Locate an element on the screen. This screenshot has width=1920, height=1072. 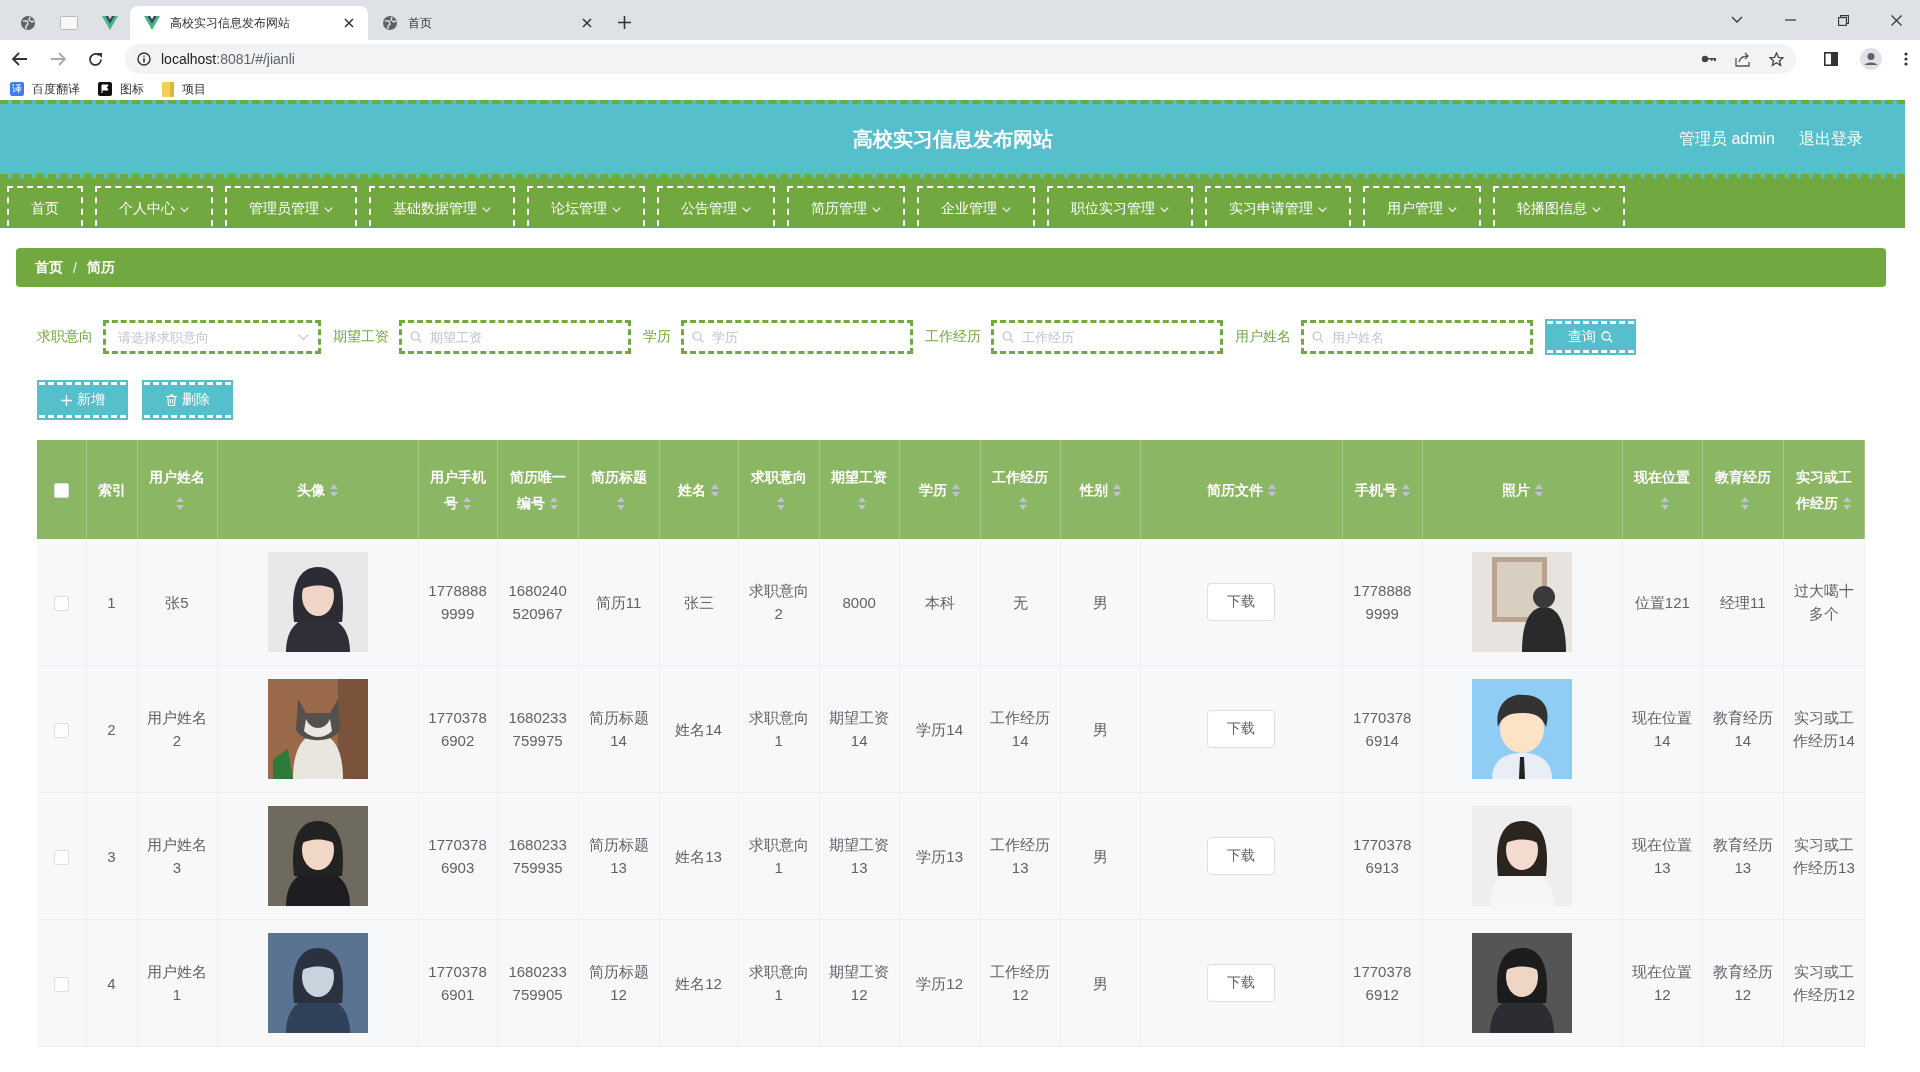
table-cell: 17703786901 is located at coordinates (457, 983).